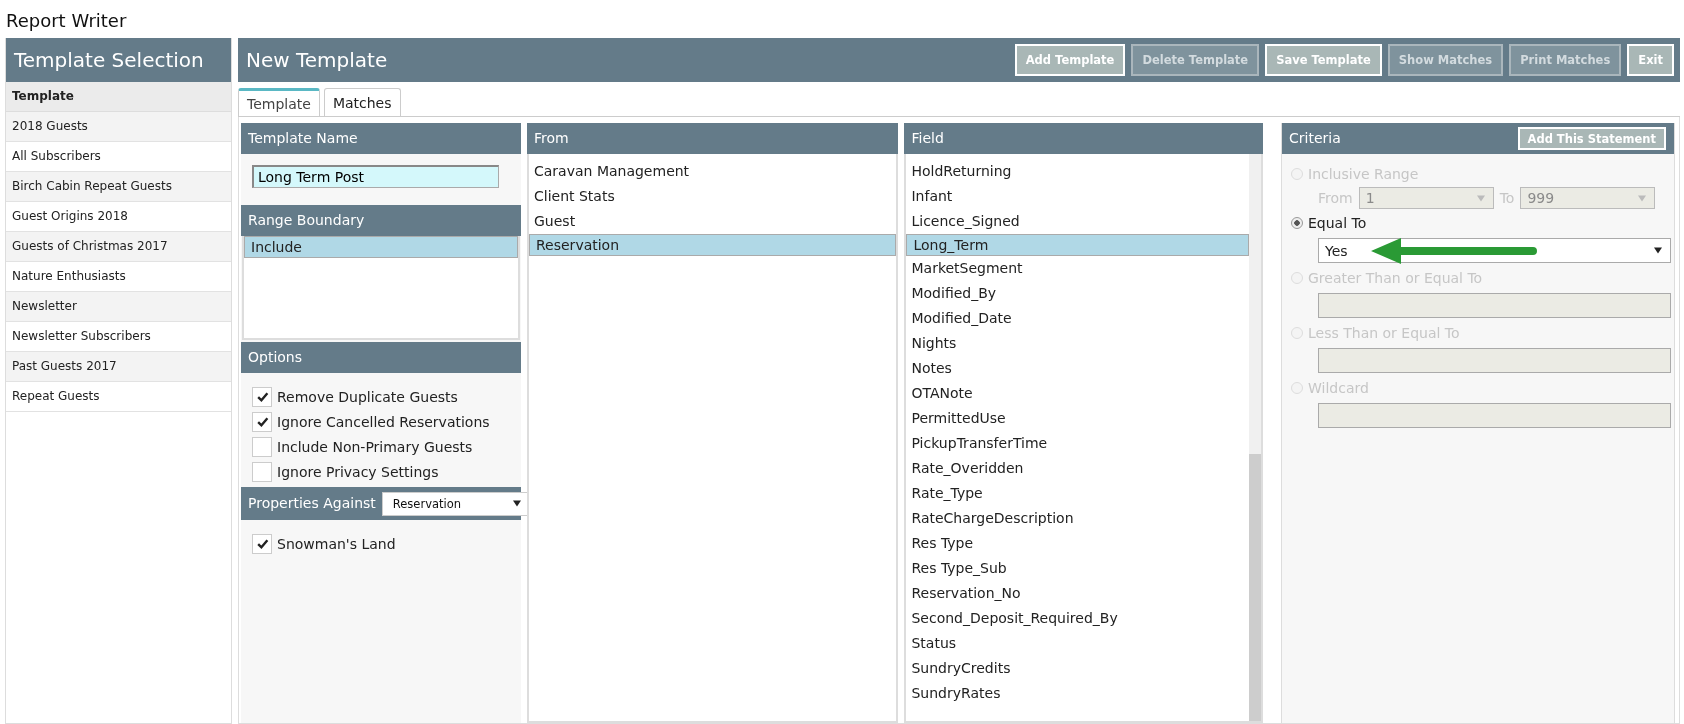 The image size is (1684, 724). What do you see at coordinates (1297, 223) in the screenshot?
I see `radio-button` at bounding box center [1297, 223].